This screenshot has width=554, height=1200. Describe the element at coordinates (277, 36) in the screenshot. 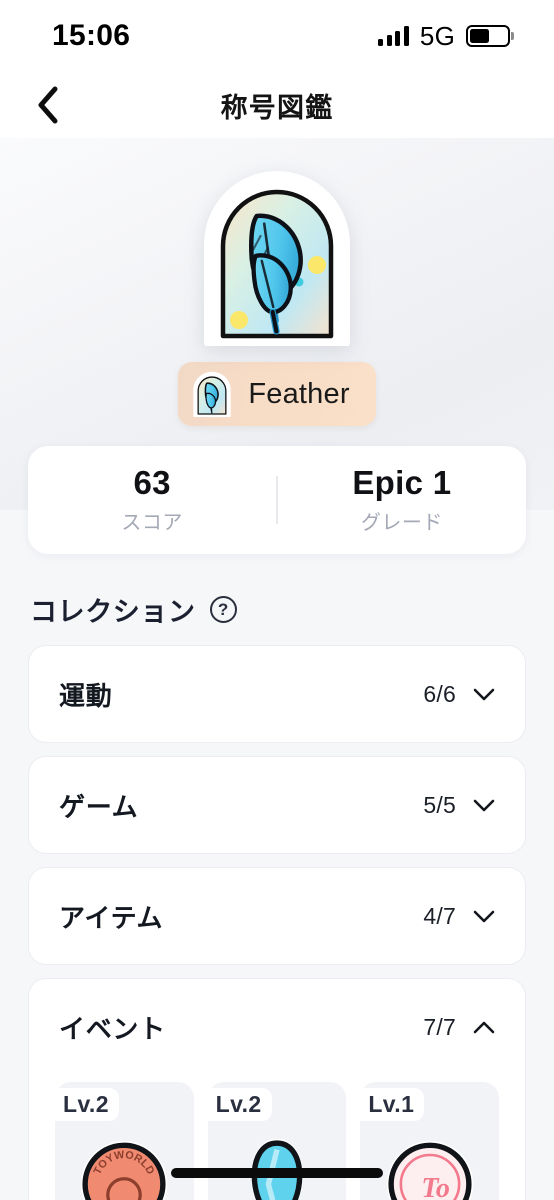

I see `status-bar: 15:06 5G` at that location.